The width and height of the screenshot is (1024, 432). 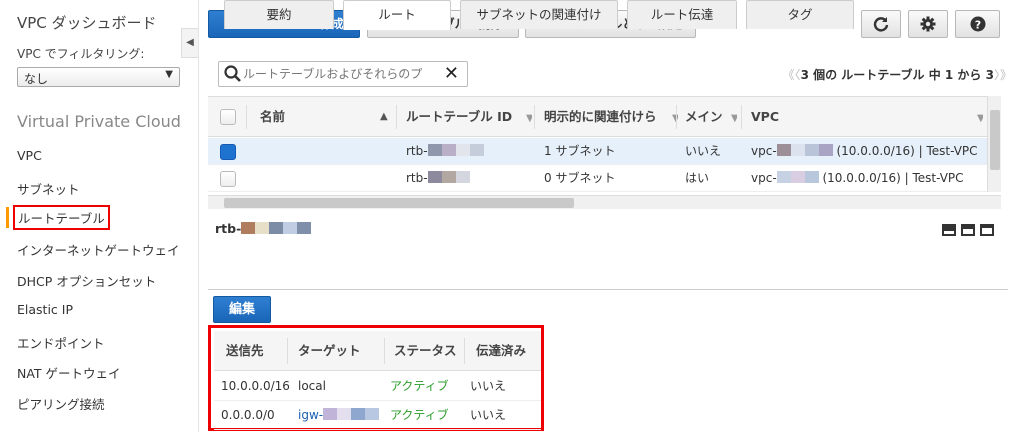 What do you see at coordinates (86, 280) in the screenshot?
I see `sidebar-item-dhcp-options: DHCP オプションセット` at bounding box center [86, 280].